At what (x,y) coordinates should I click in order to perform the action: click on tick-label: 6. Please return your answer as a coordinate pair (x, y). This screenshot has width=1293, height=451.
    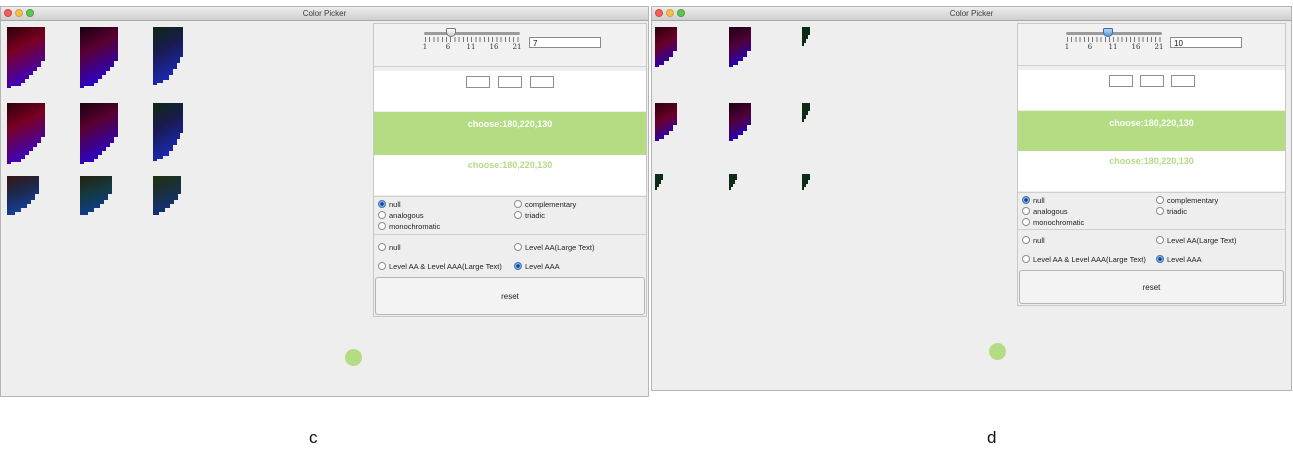
    Looking at the image, I should click on (1090, 47).